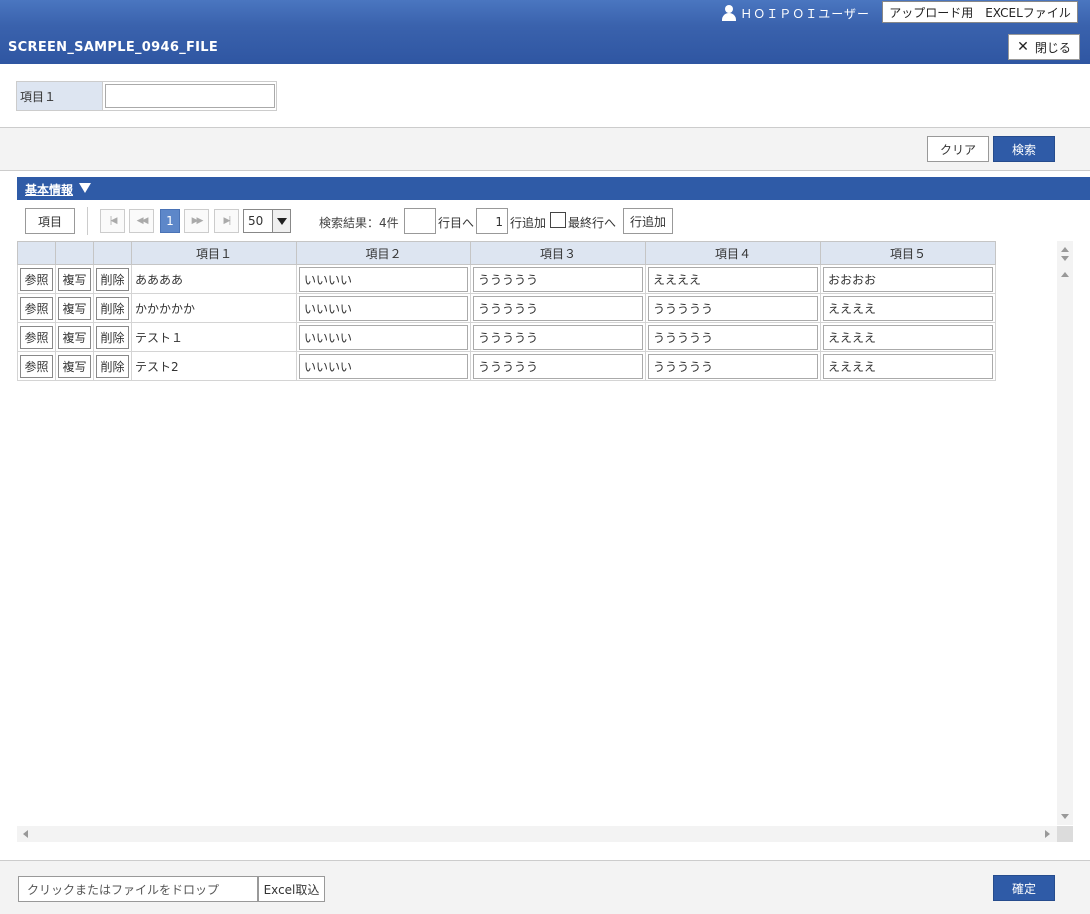  What do you see at coordinates (528, 223) in the screenshot?
I see `addrow-count-label: 行追加` at bounding box center [528, 223].